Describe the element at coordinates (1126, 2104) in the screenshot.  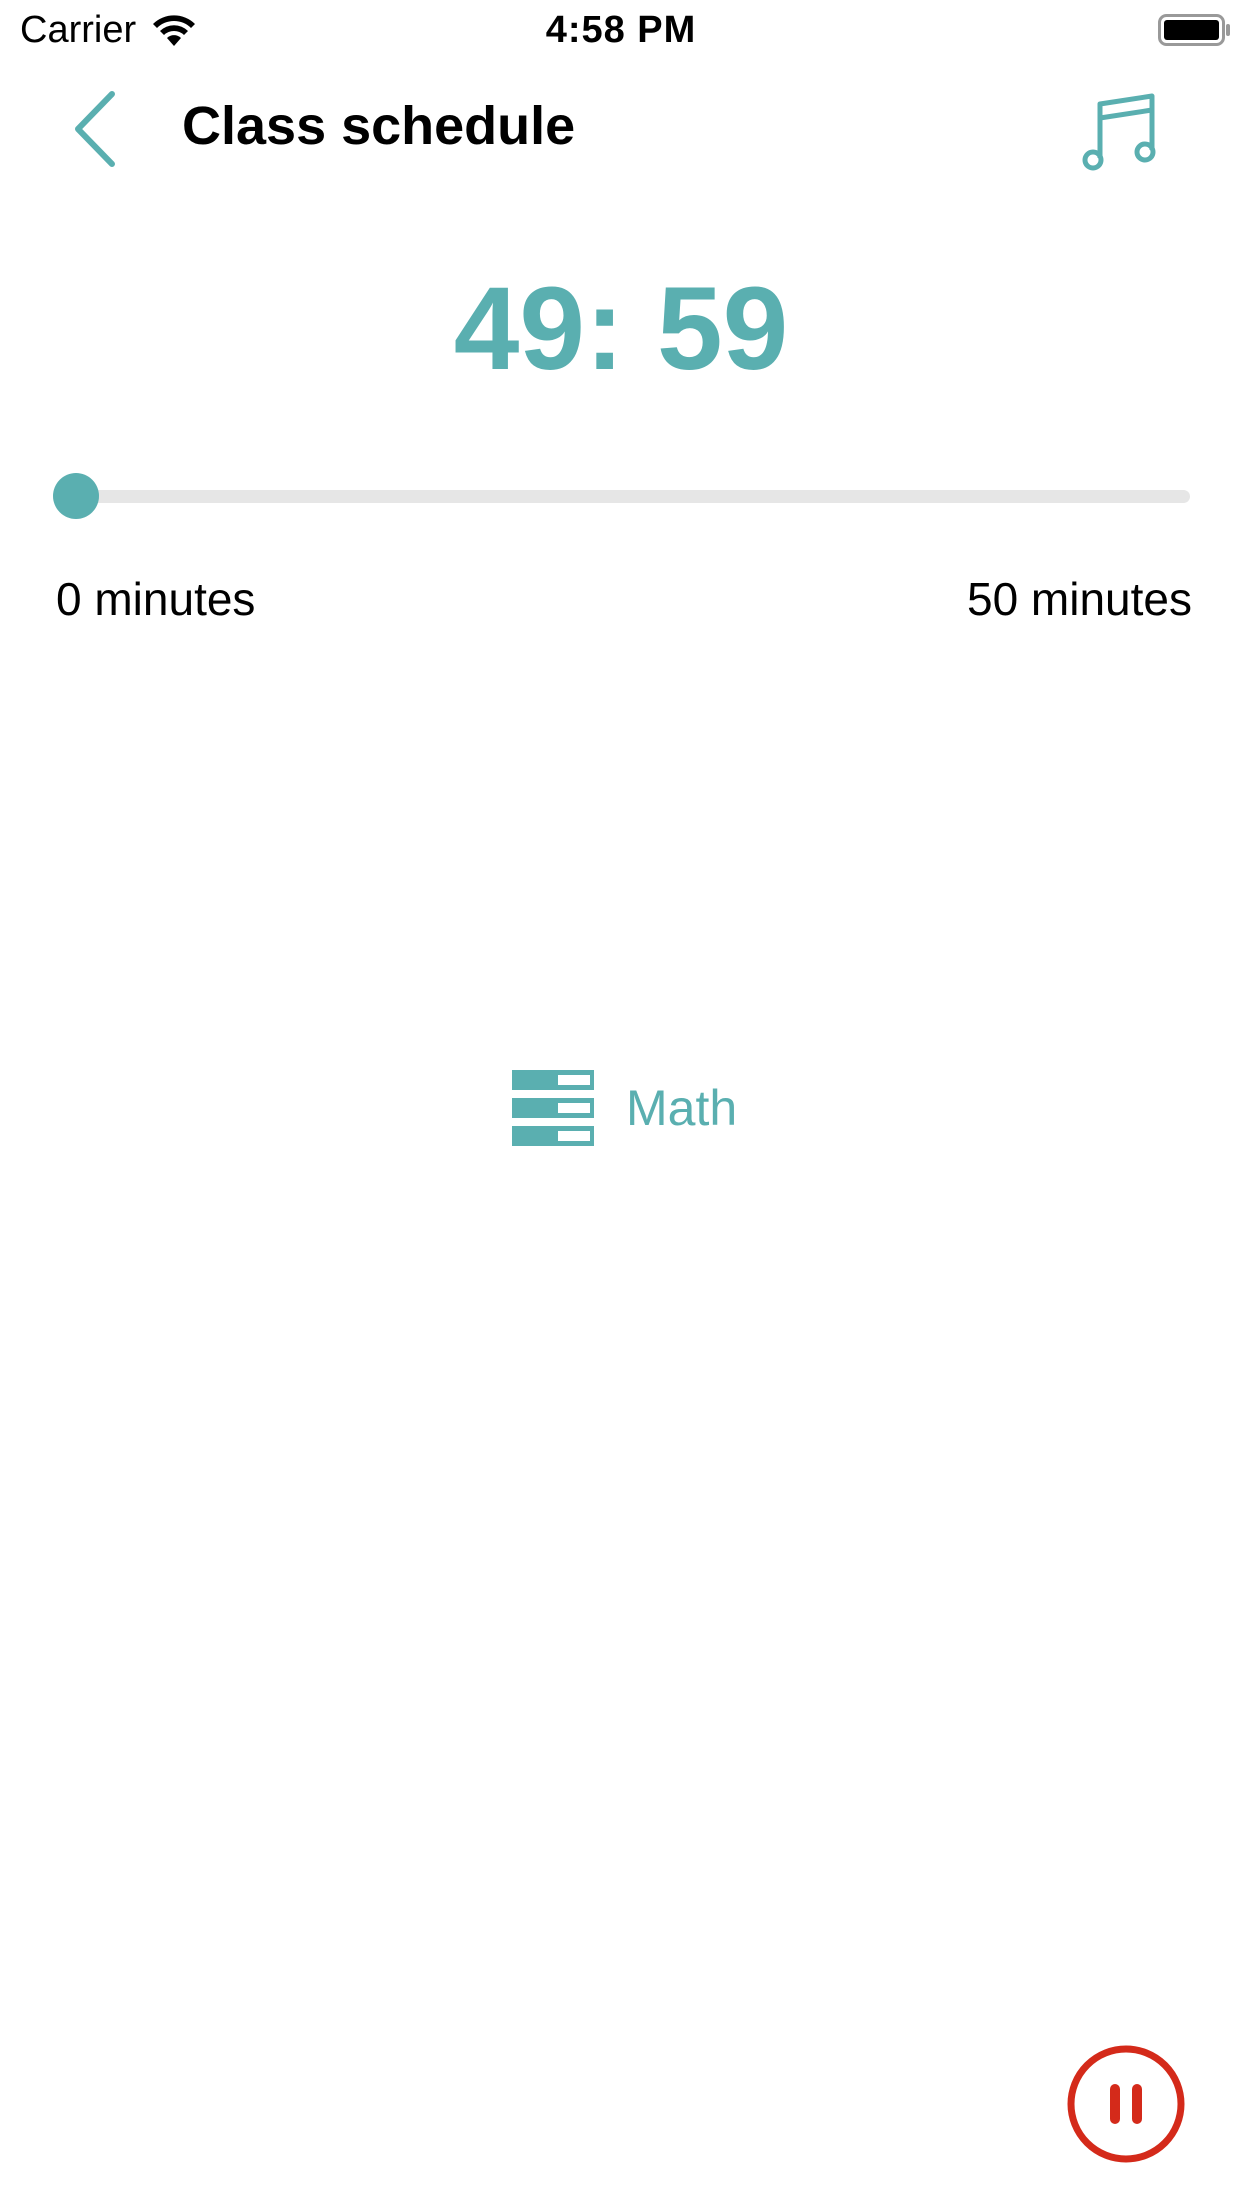
I see `pause-icon` at that location.